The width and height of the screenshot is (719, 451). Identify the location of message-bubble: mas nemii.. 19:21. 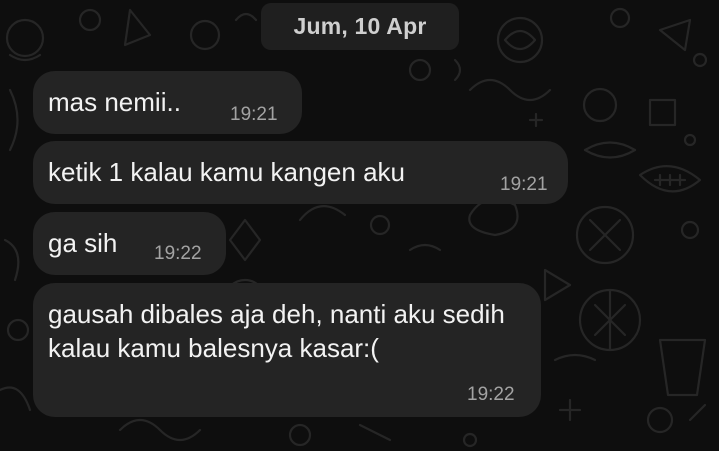
(167, 102).